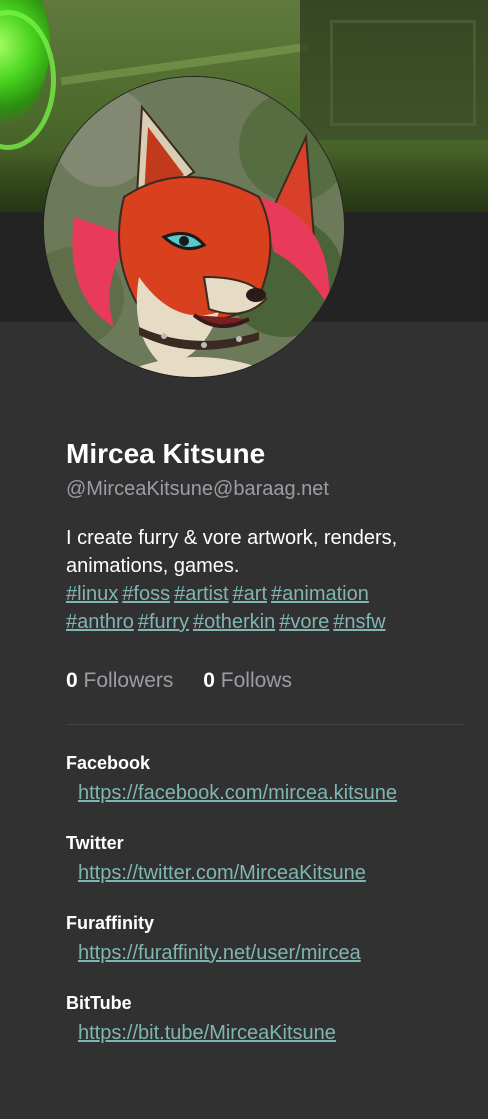 The width and height of the screenshot is (488, 1119). I want to click on field-value: https://furaffinity.net/user/mircea, so click(271, 953).